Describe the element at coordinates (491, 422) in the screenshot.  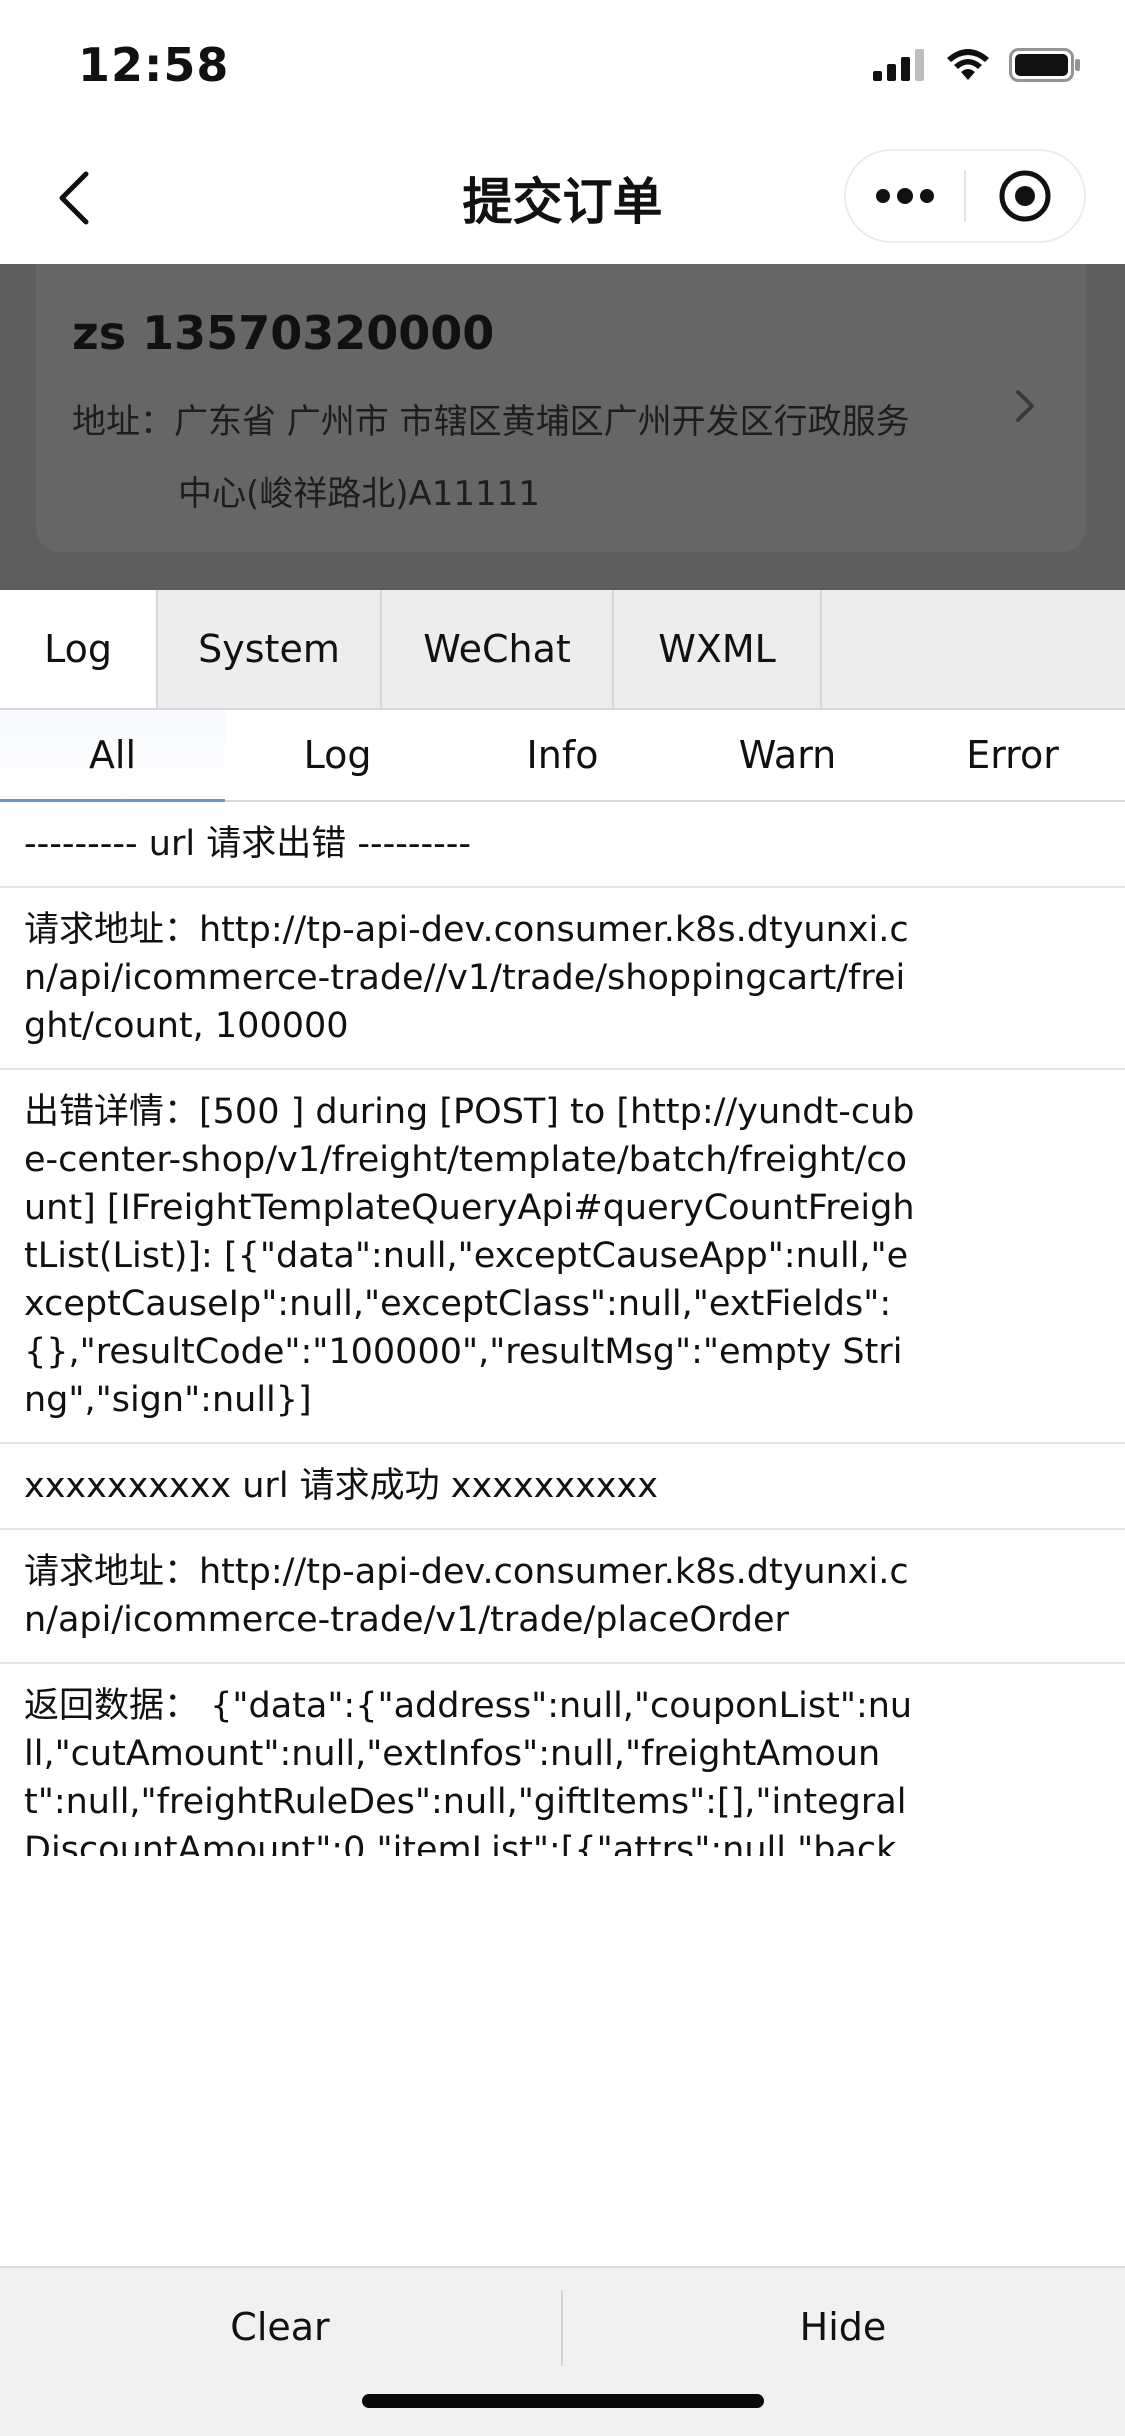
I see `address-line-1: 地址：广东省 广州市 市辖区黄埔区广州开发区行政服务` at that location.